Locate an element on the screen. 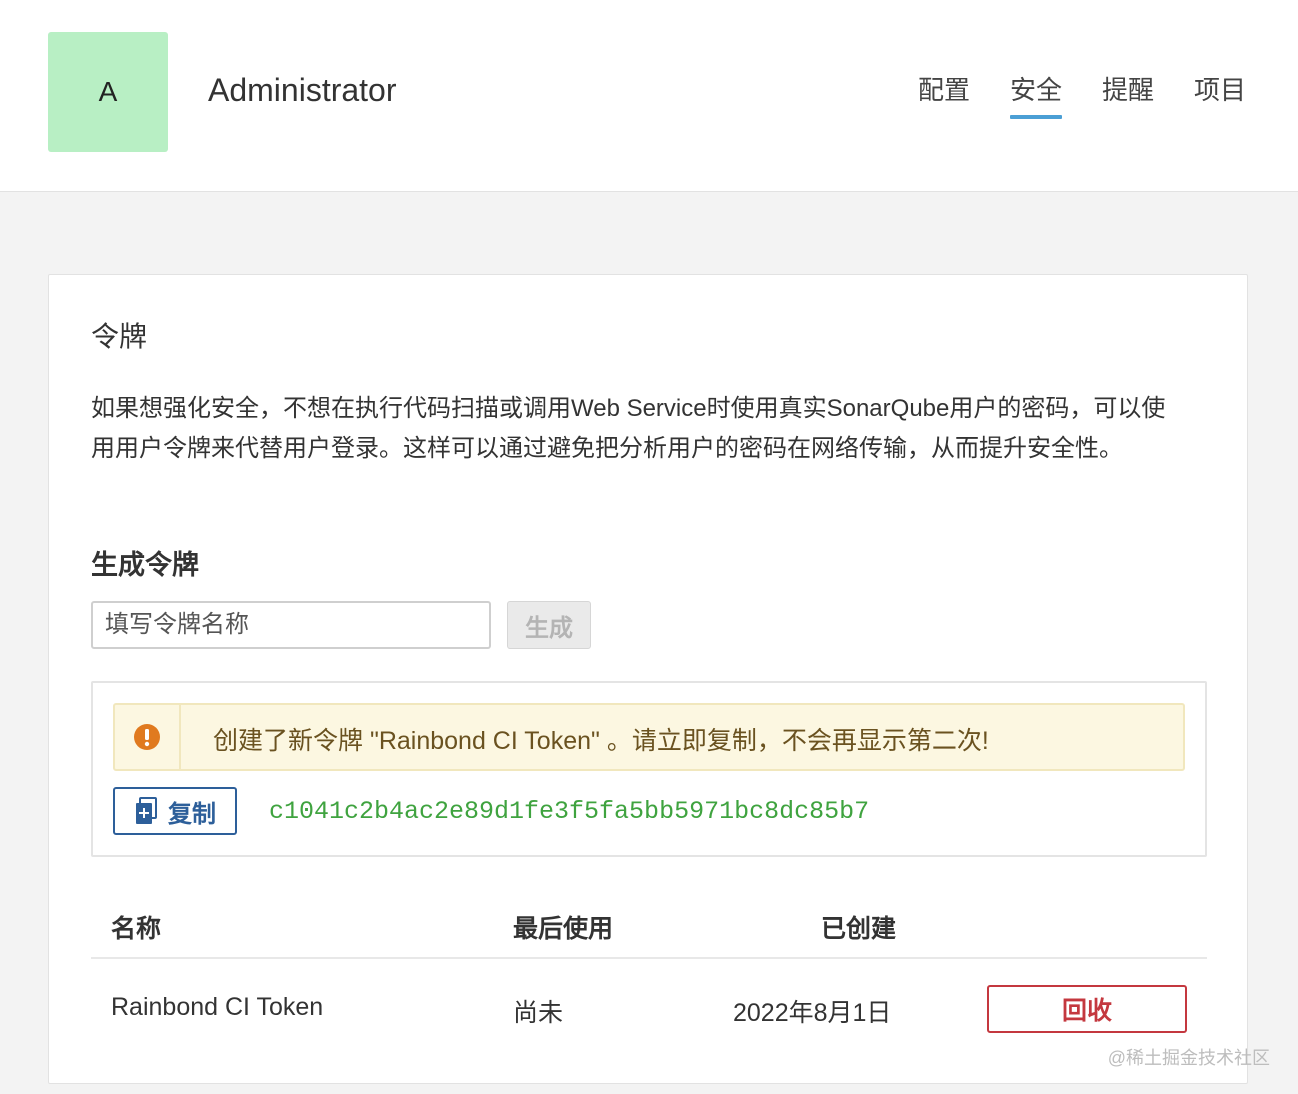 This screenshot has width=1298, height=1094. copy-icon is located at coordinates (146, 810).